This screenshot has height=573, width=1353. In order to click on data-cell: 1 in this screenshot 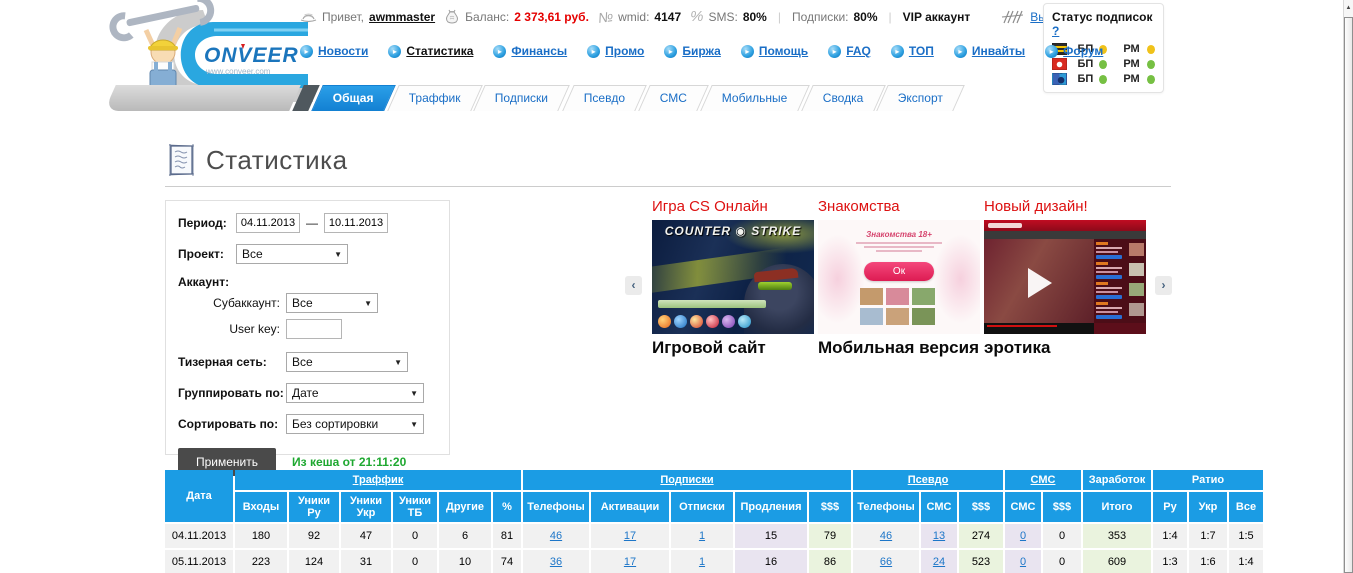, I will do `click(702, 536)`.